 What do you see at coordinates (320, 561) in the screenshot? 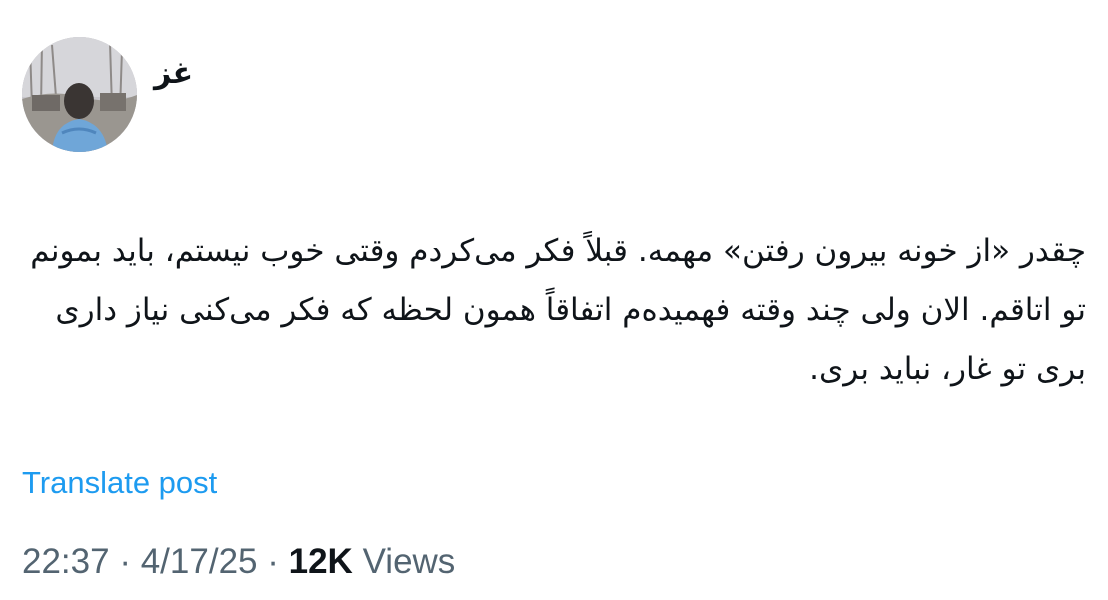
I see `views-count: 12K` at bounding box center [320, 561].